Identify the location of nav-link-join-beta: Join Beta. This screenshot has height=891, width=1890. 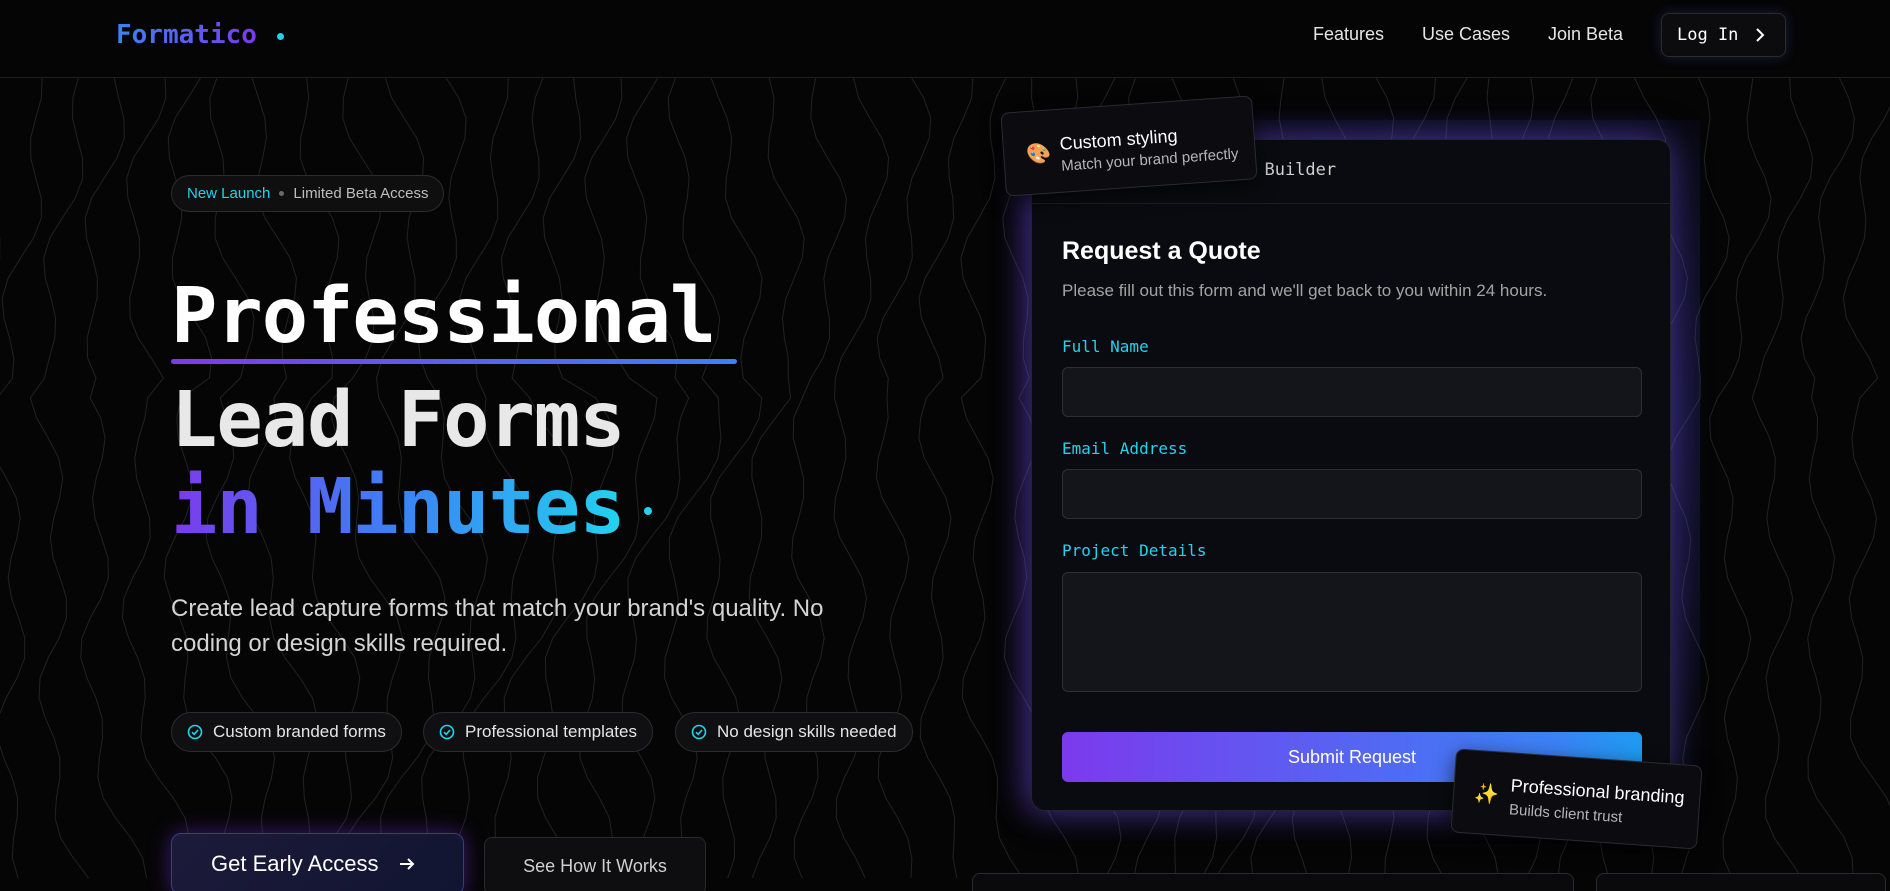
(1585, 34).